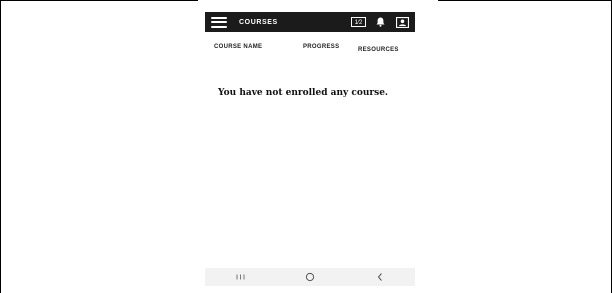  What do you see at coordinates (238, 47) in the screenshot?
I see `column-course-name: COURSE NAME` at bounding box center [238, 47].